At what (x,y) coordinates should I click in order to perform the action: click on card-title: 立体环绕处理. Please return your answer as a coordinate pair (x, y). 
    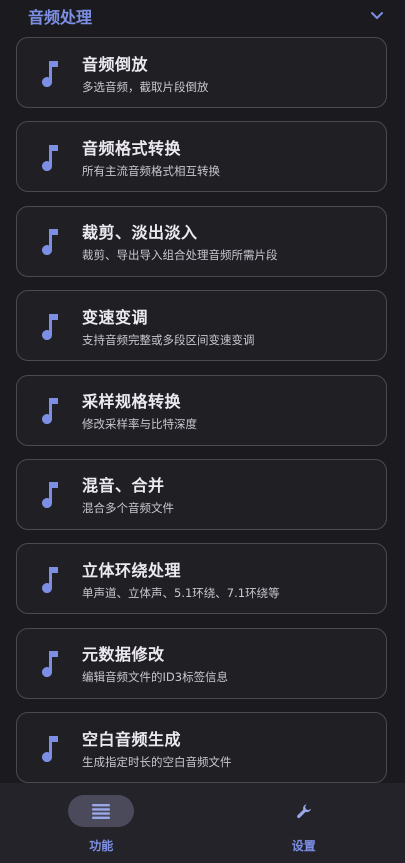
    Looking at the image, I should click on (132, 570).